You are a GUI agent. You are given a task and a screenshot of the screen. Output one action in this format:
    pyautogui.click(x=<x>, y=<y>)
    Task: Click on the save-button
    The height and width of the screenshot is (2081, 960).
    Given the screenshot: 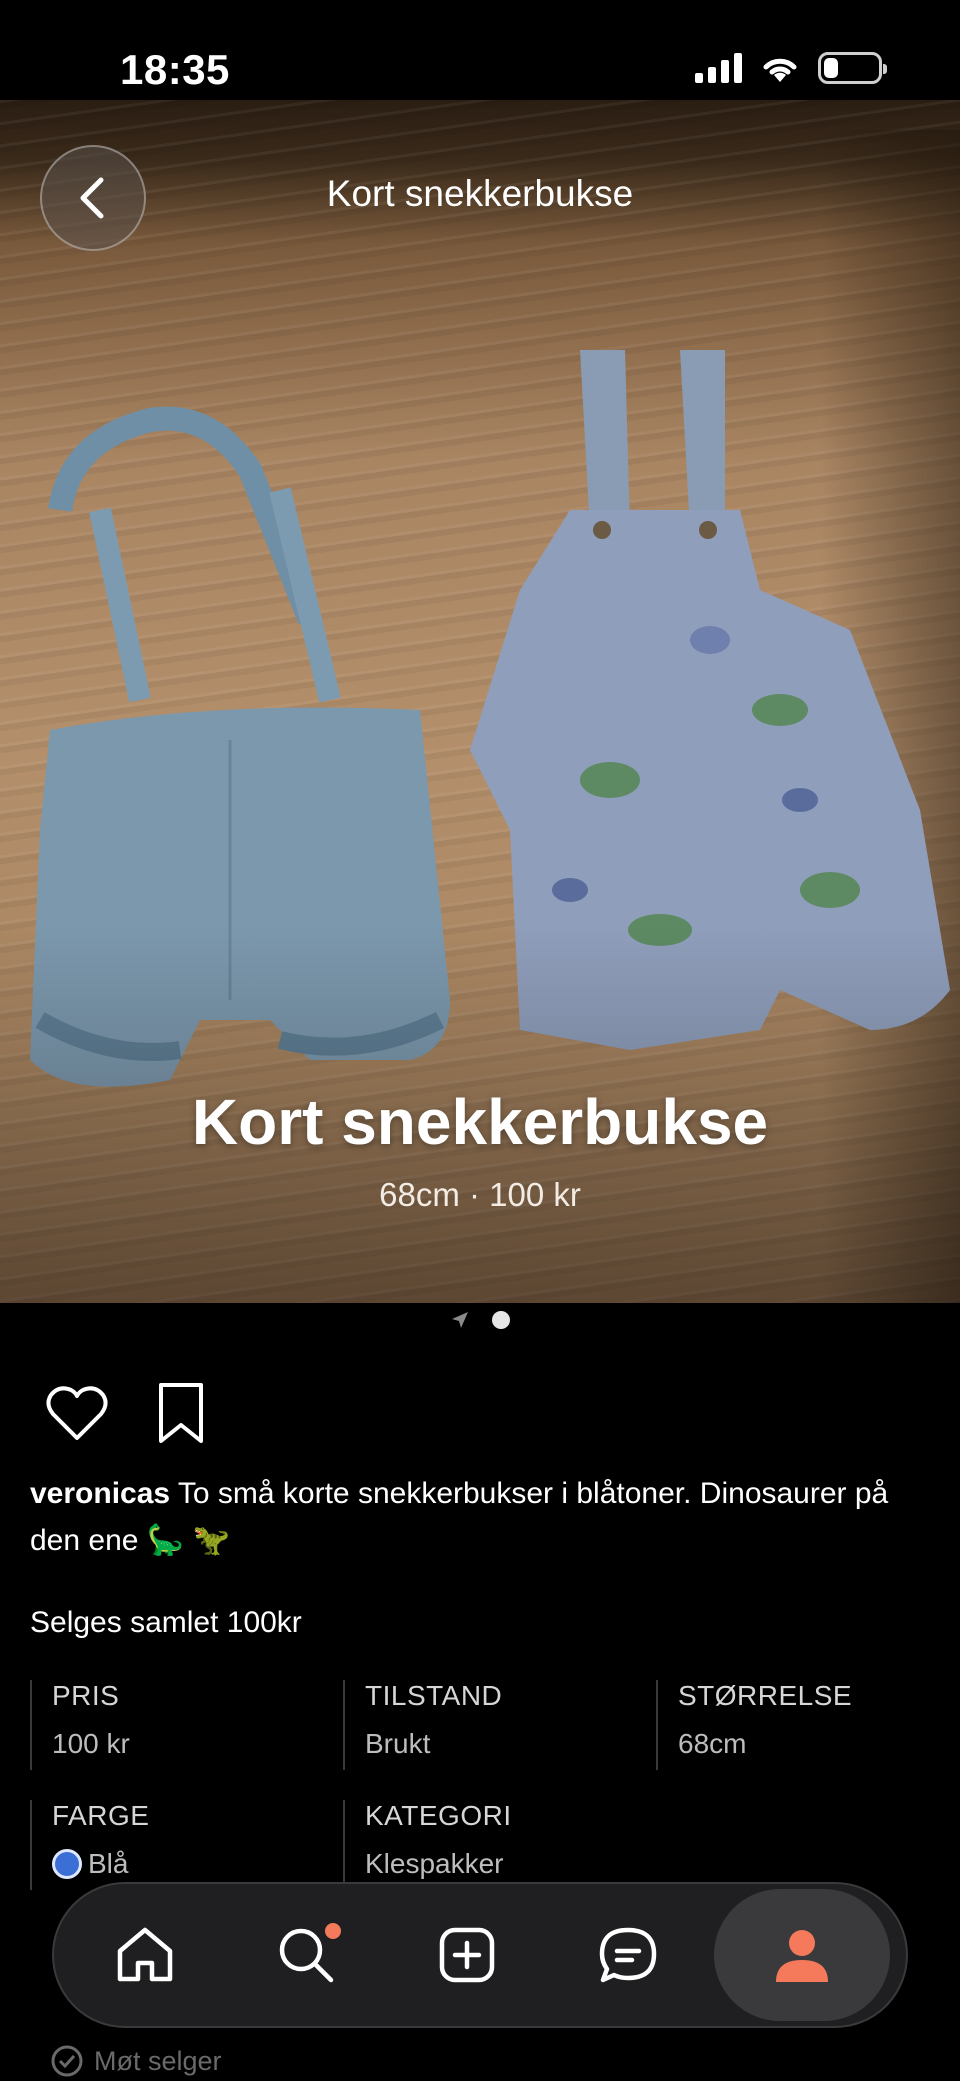 What is the action you would take?
    pyautogui.click(x=181, y=1413)
    